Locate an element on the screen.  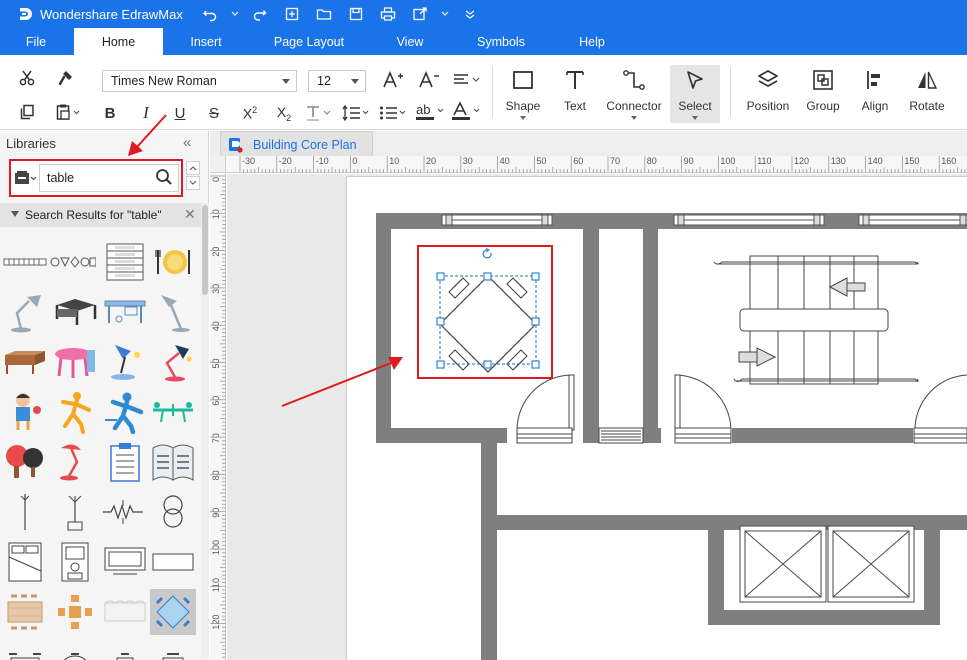
bullet-list-icon is located at coordinates (393, 113).